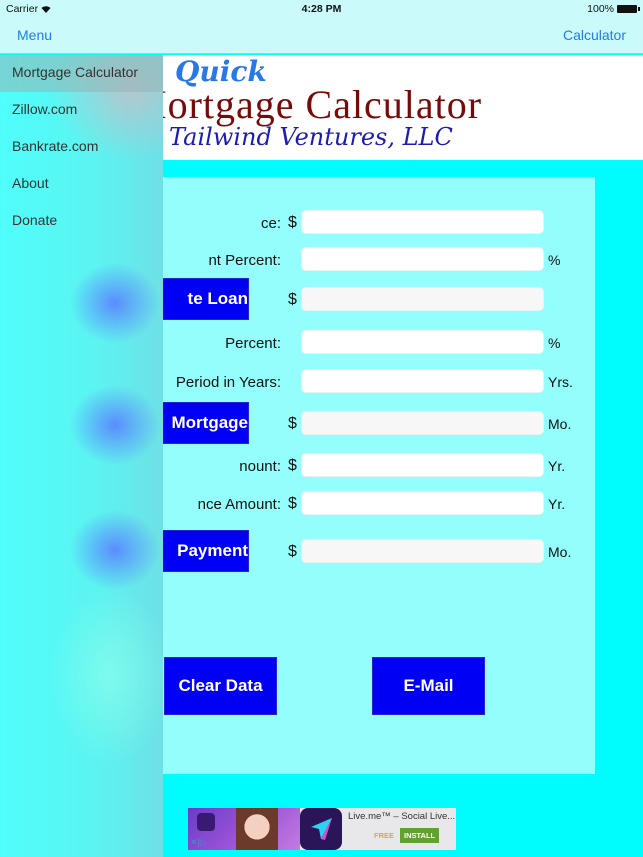  I want to click on ad-price: FREE, so click(384, 835).